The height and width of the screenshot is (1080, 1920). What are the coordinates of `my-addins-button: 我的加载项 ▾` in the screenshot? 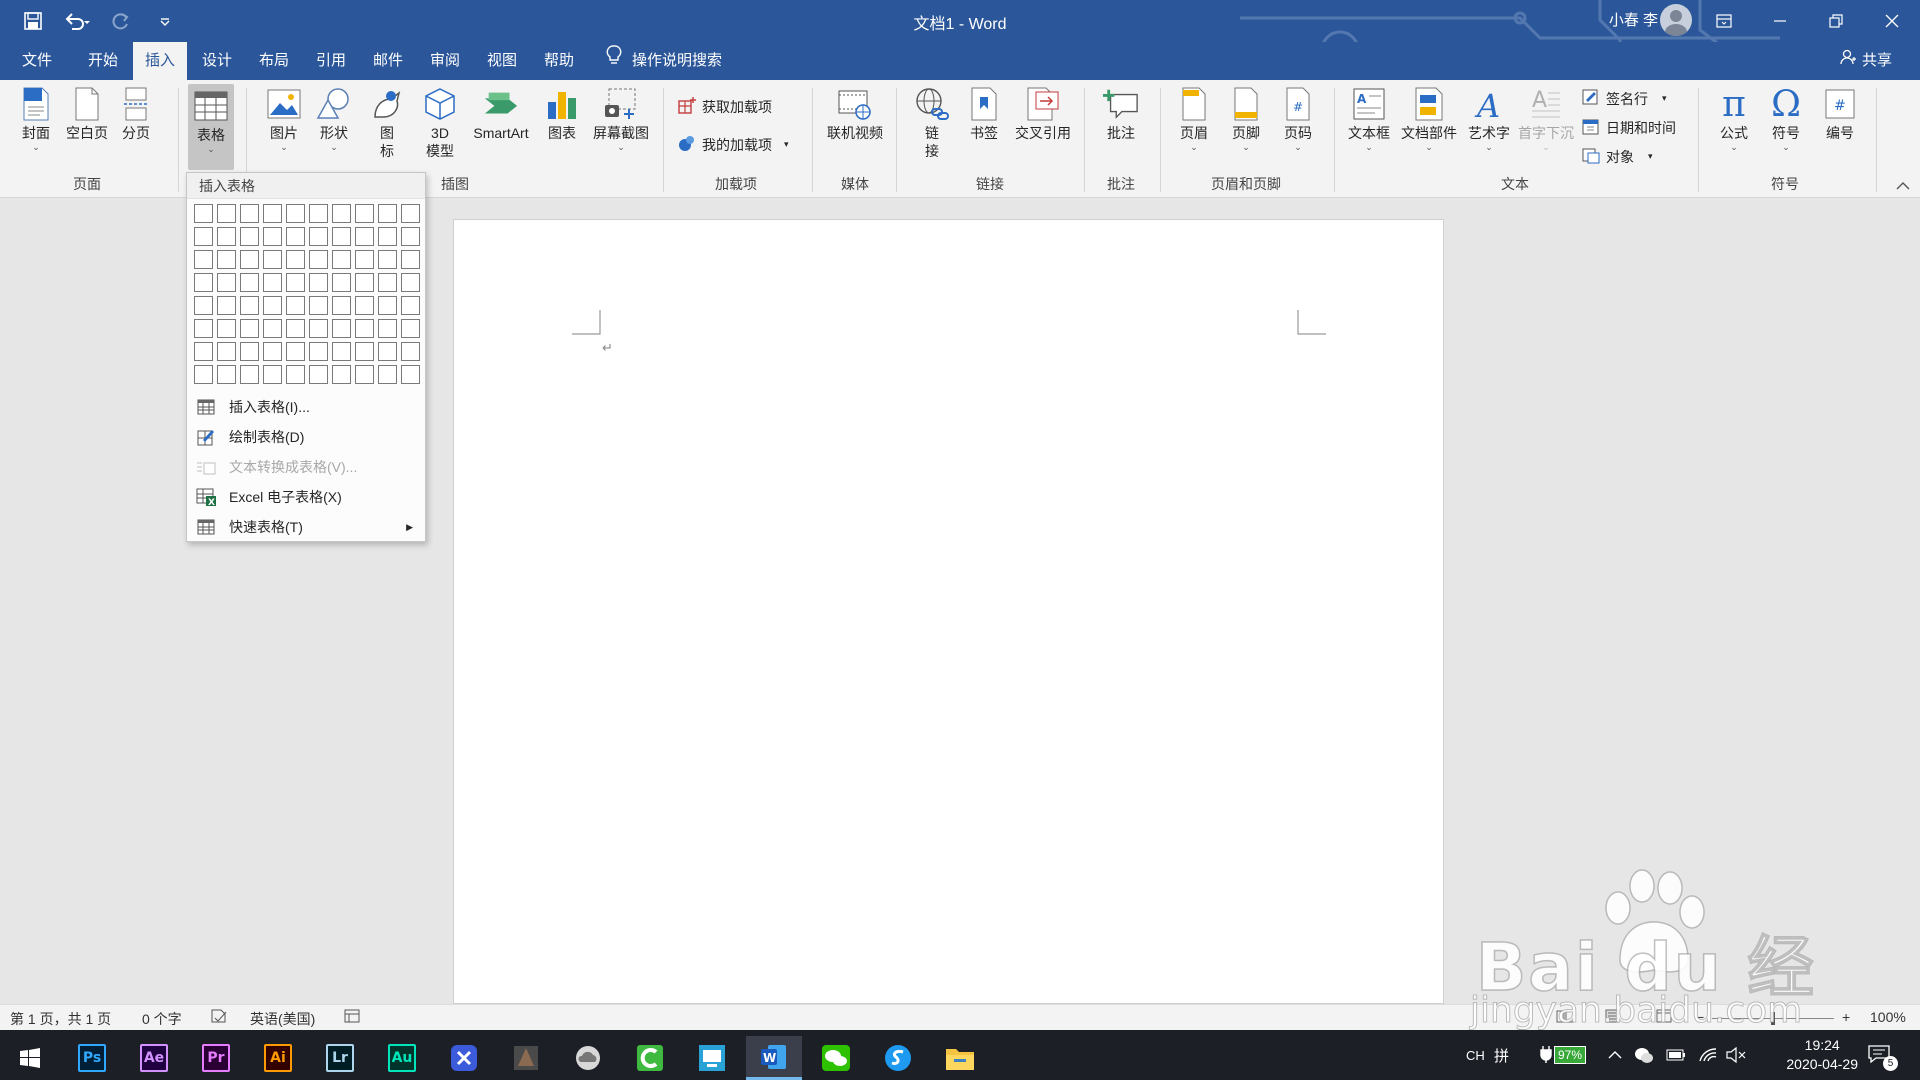 It's located at (733, 144).